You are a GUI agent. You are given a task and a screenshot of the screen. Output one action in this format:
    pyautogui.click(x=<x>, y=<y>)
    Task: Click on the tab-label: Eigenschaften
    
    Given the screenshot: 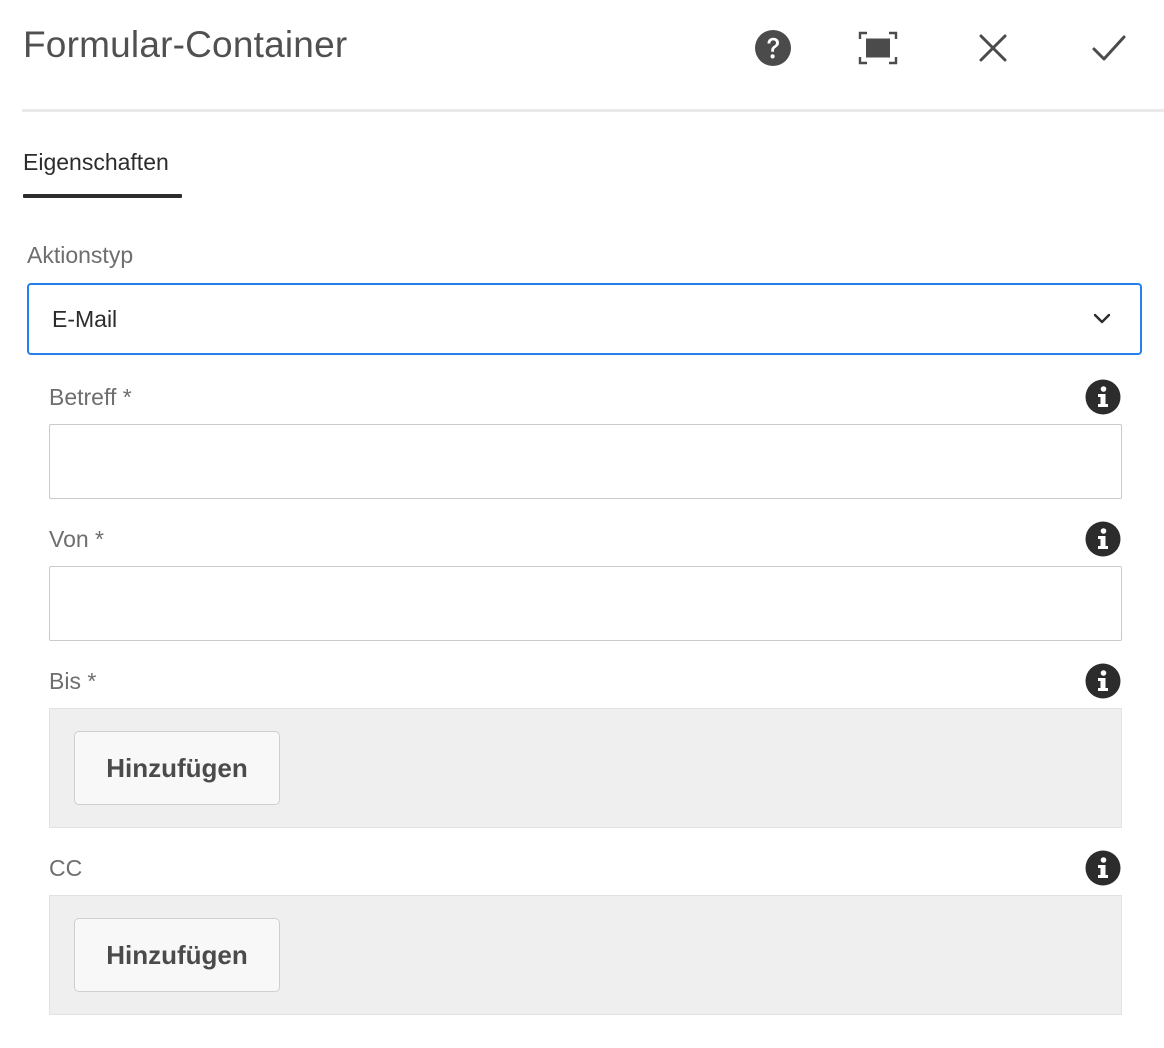 What is the action you would take?
    pyautogui.click(x=96, y=162)
    